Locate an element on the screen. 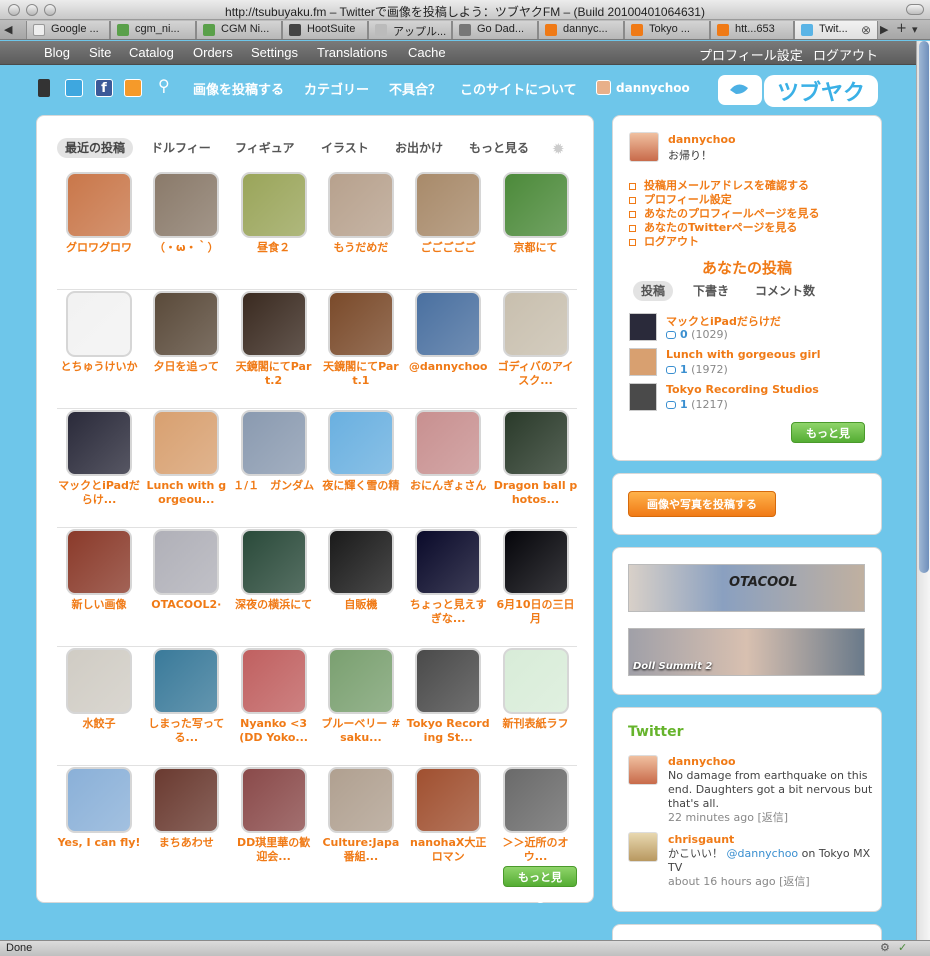 This screenshot has width=930, height=956. thumbnail-item: まちあわせ is located at coordinates (186, 808).